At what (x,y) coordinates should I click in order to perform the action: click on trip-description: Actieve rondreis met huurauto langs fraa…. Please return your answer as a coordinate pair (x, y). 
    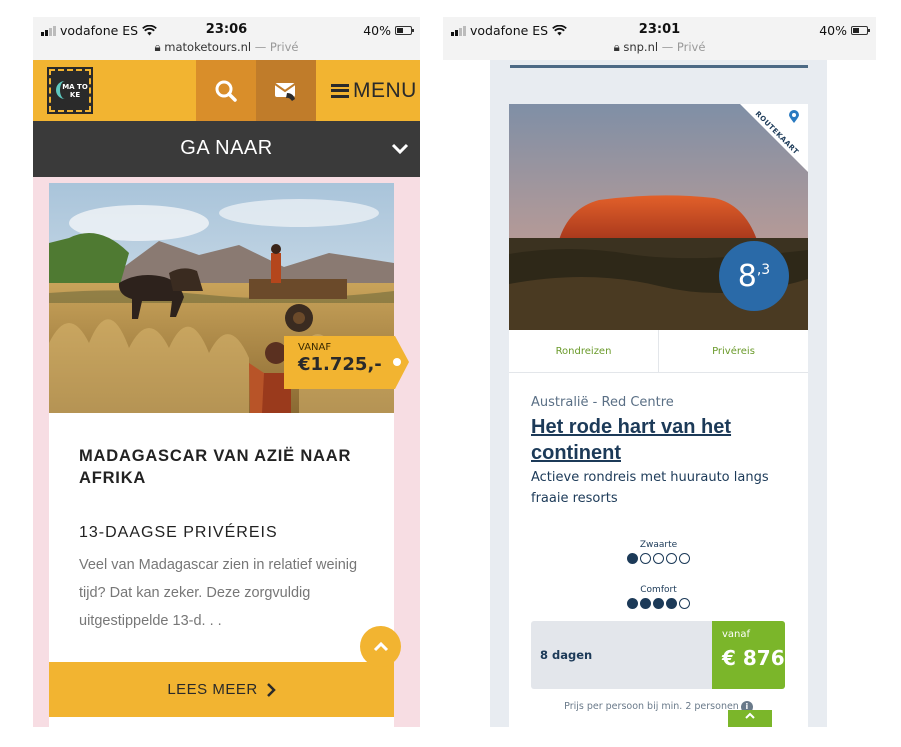
    Looking at the image, I should click on (650, 488).